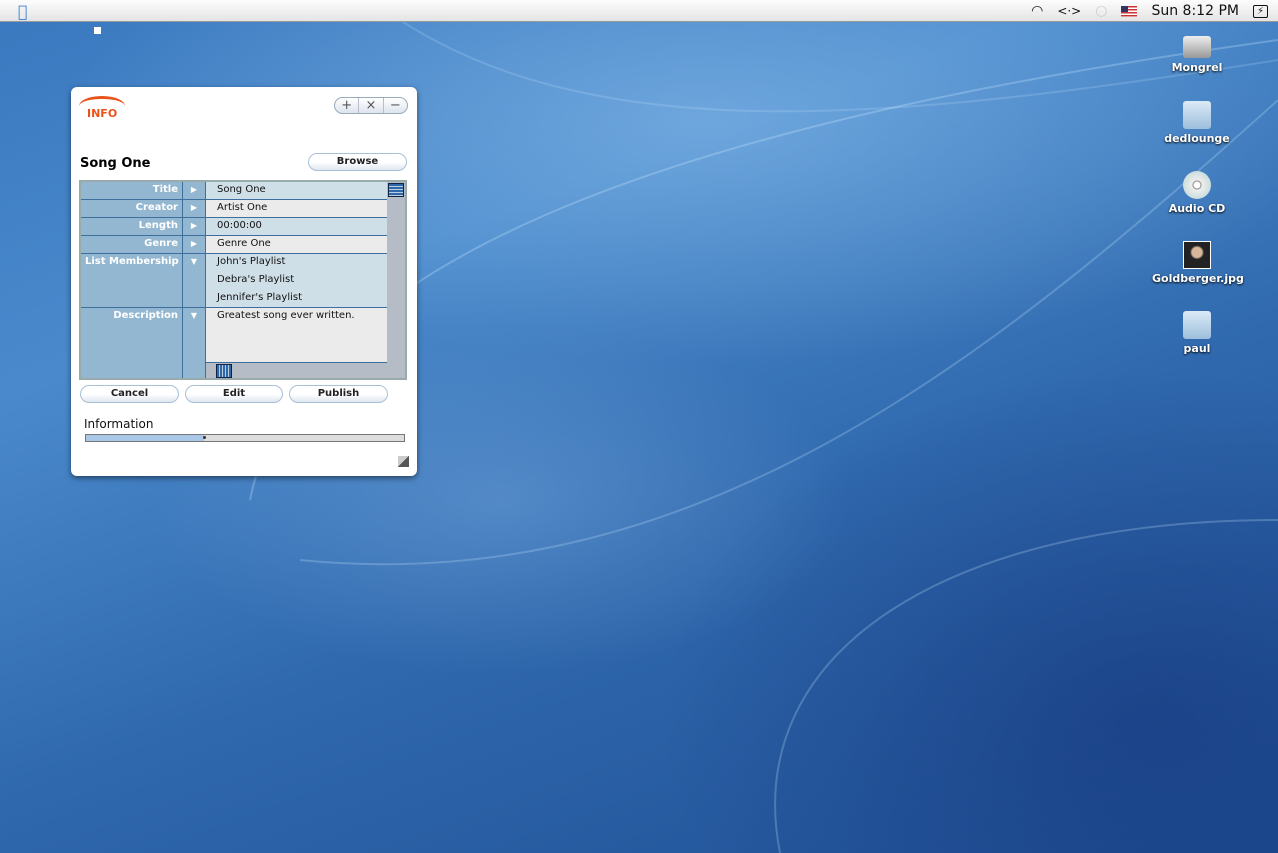  What do you see at coordinates (1197, 185) in the screenshot?
I see `cd-icon` at bounding box center [1197, 185].